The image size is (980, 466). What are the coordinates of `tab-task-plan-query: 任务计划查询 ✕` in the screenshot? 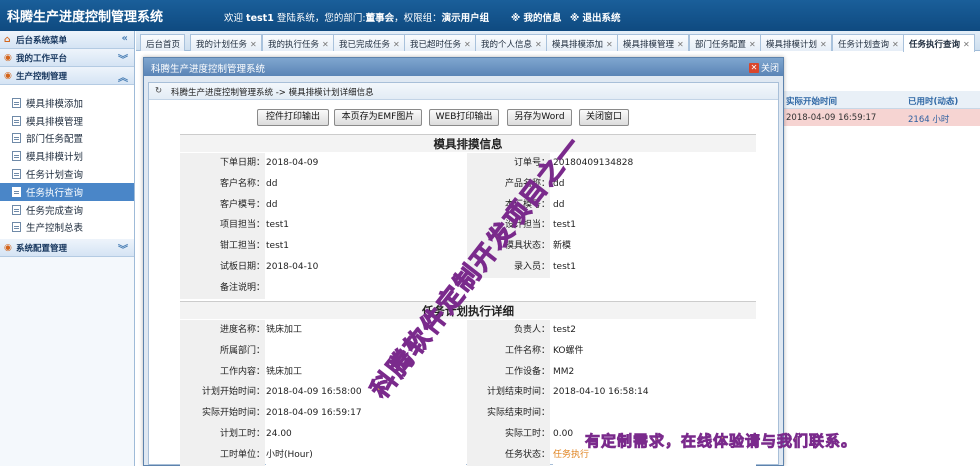 It's located at (868, 42).